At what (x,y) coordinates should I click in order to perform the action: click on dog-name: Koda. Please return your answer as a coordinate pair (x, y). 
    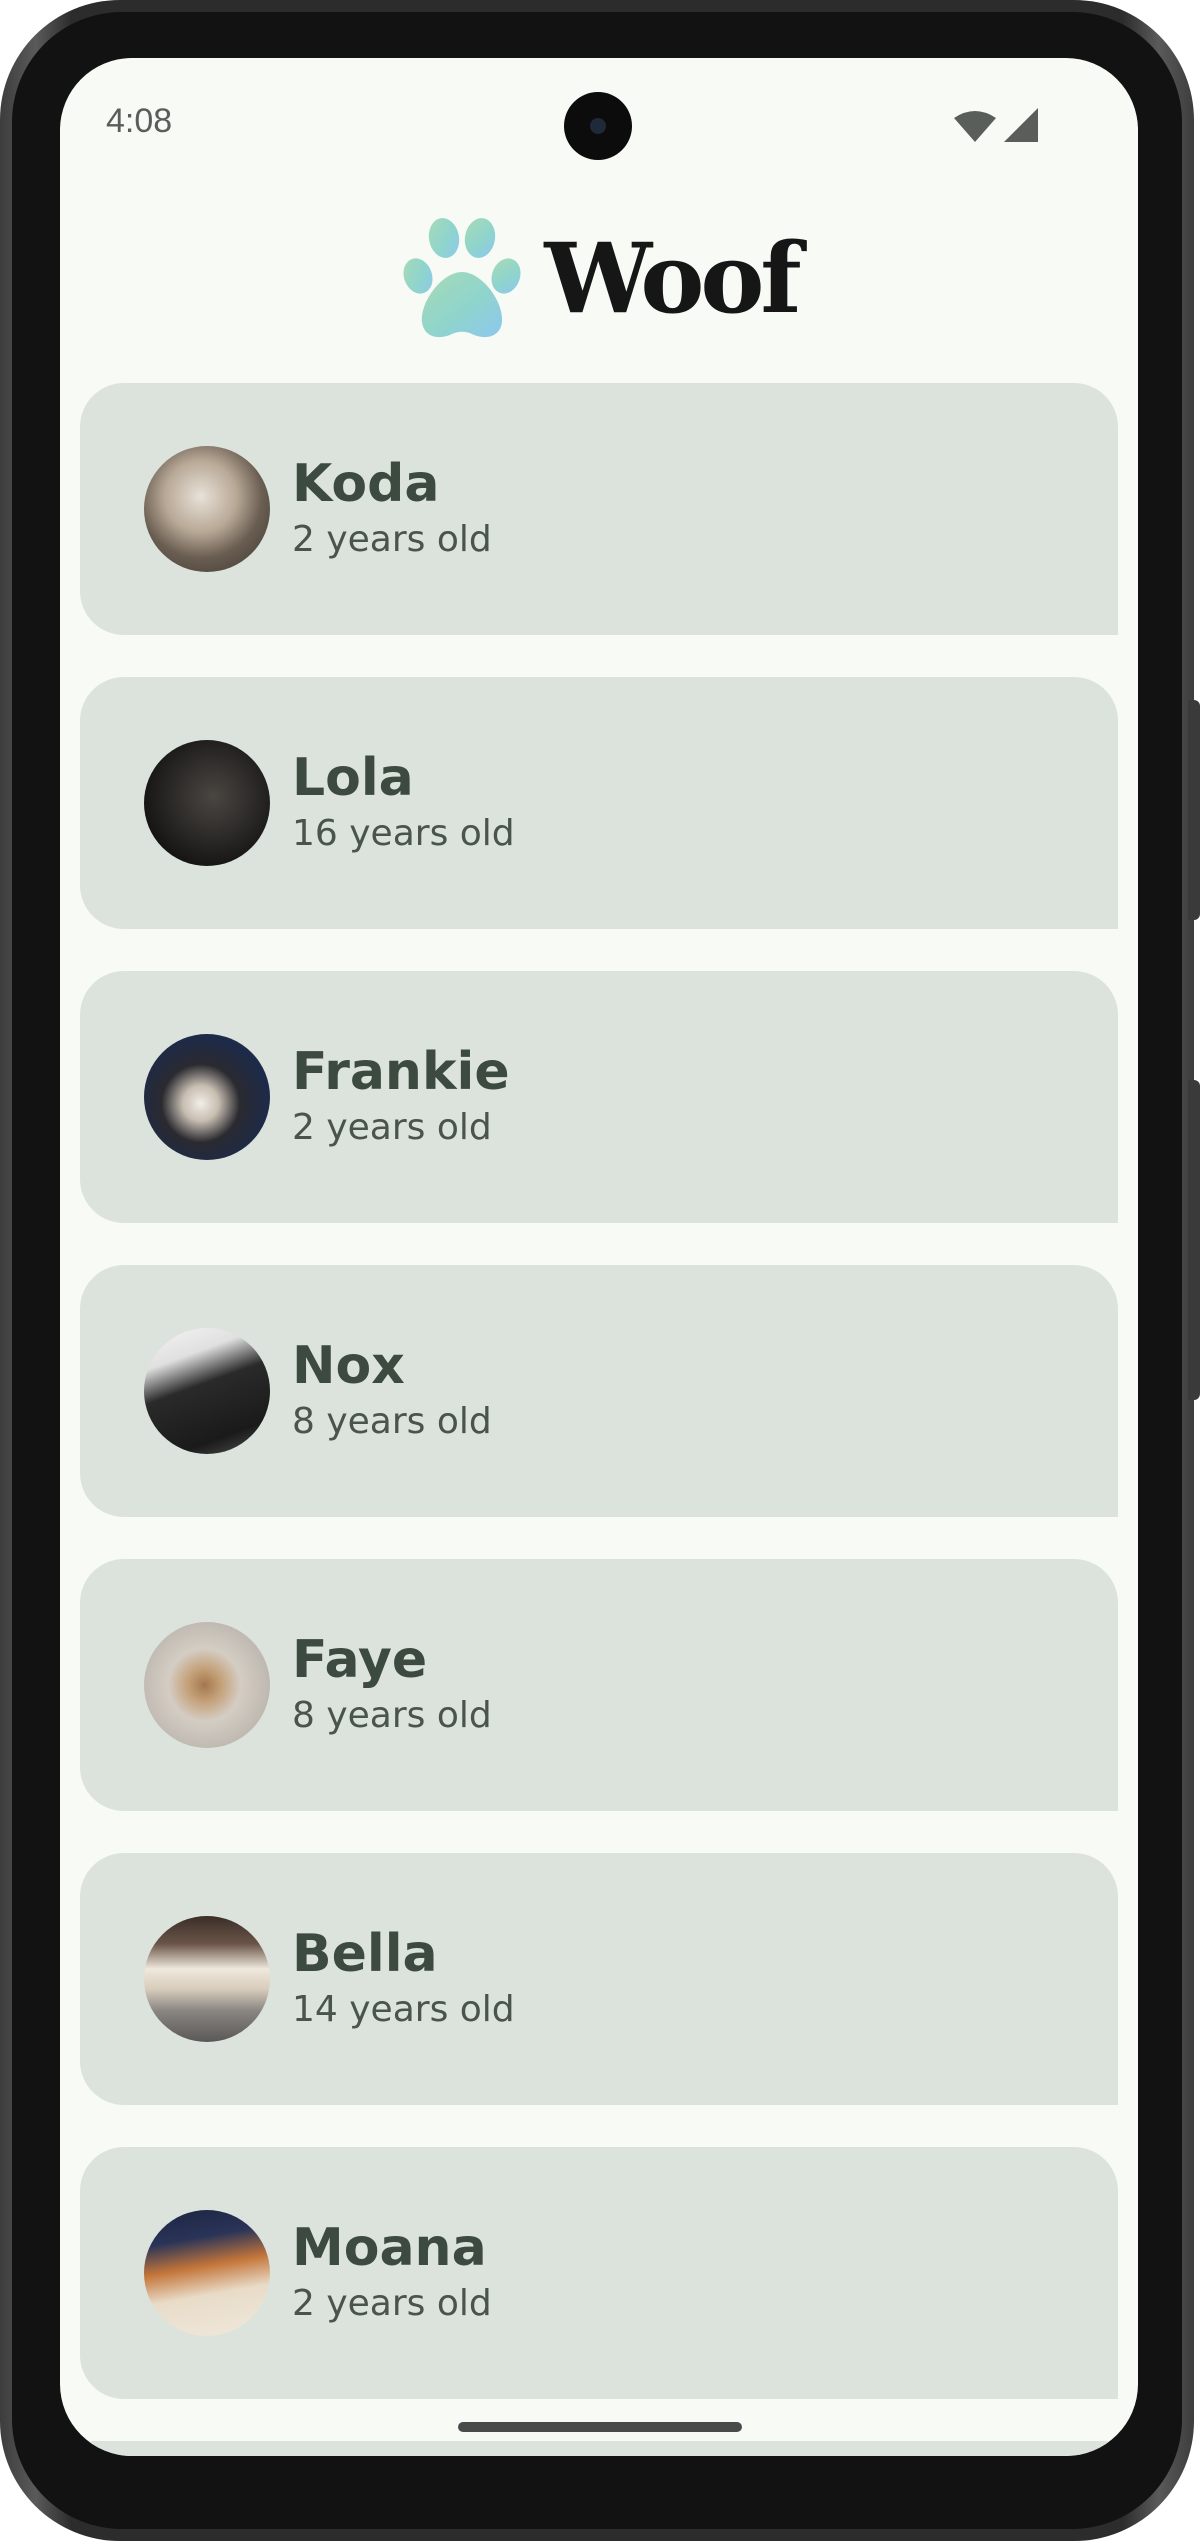
    Looking at the image, I should click on (366, 484).